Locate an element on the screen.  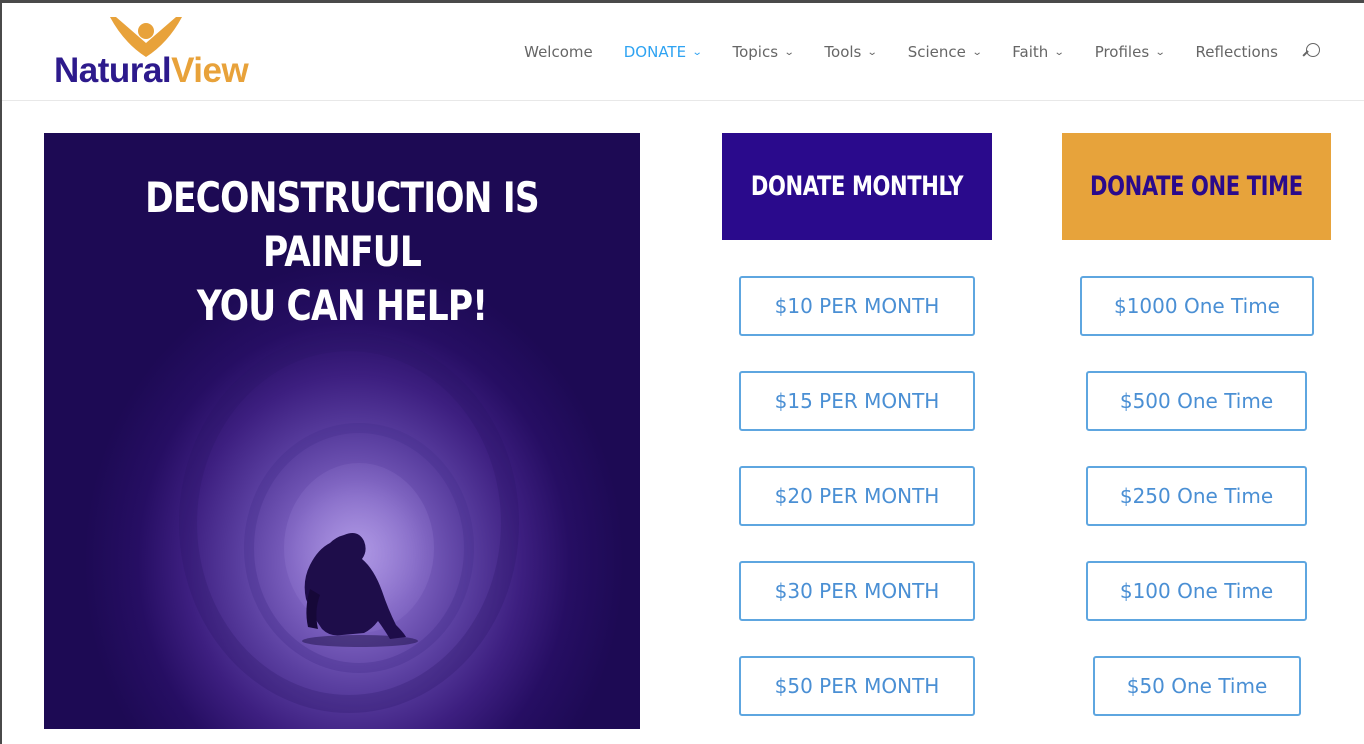
hero-heading: DECONSTRUCTION IS PAINFUL YOU CAN HELP! is located at coordinates (342, 252).